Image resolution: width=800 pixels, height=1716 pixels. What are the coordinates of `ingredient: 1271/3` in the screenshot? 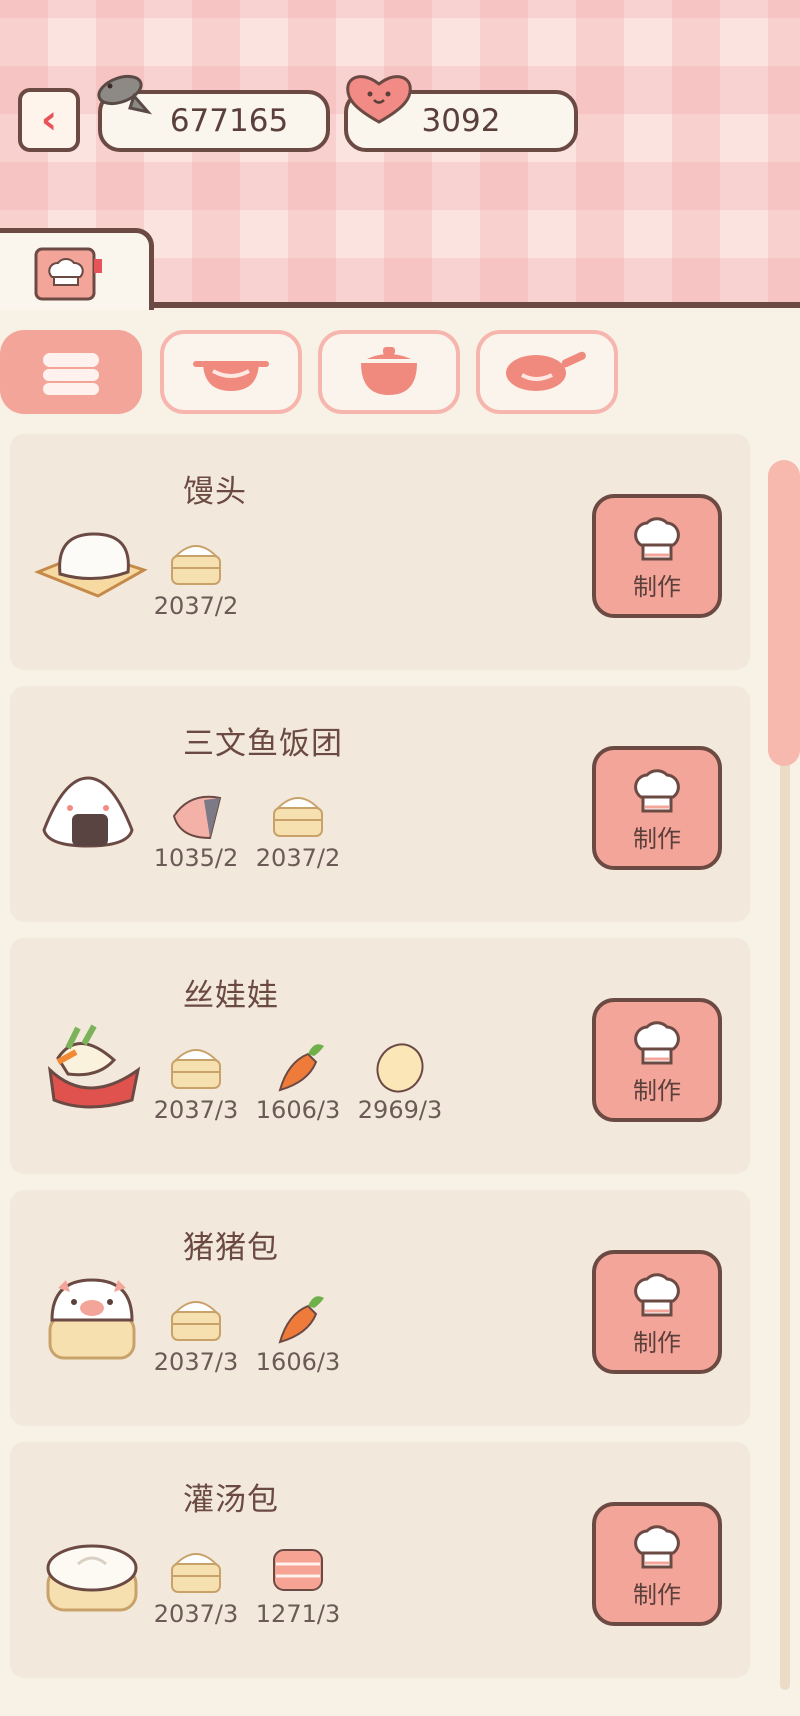 It's located at (298, 1585).